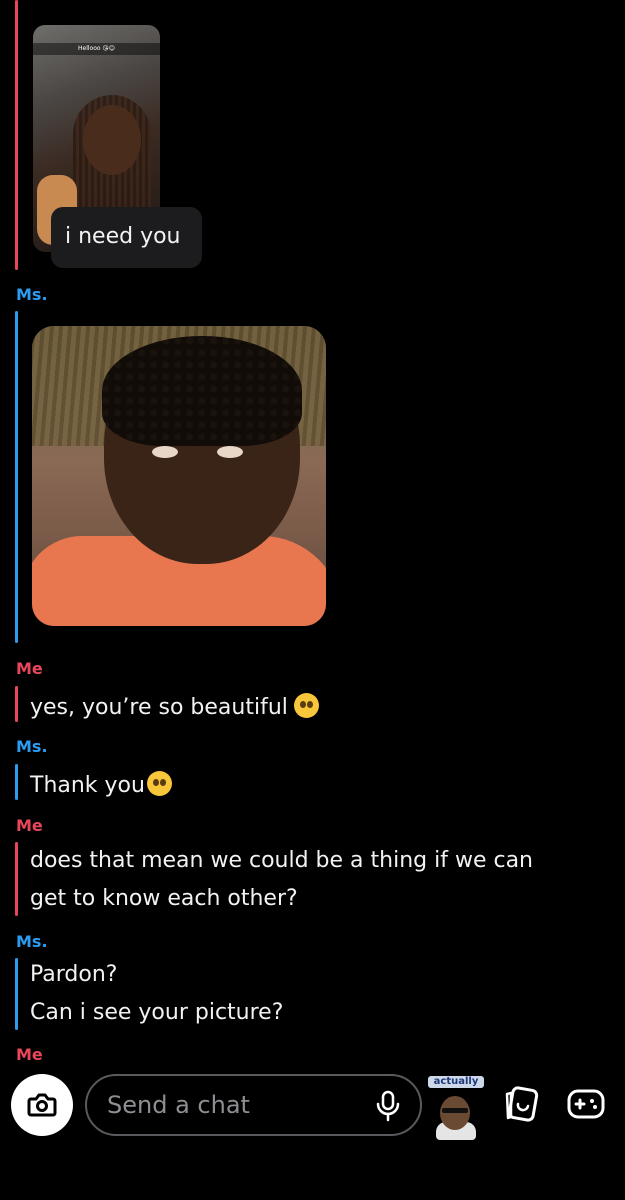 This screenshot has width=625, height=1200. What do you see at coordinates (87, 785) in the screenshot?
I see `message-text-content: Thank you` at bounding box center [87, 785].